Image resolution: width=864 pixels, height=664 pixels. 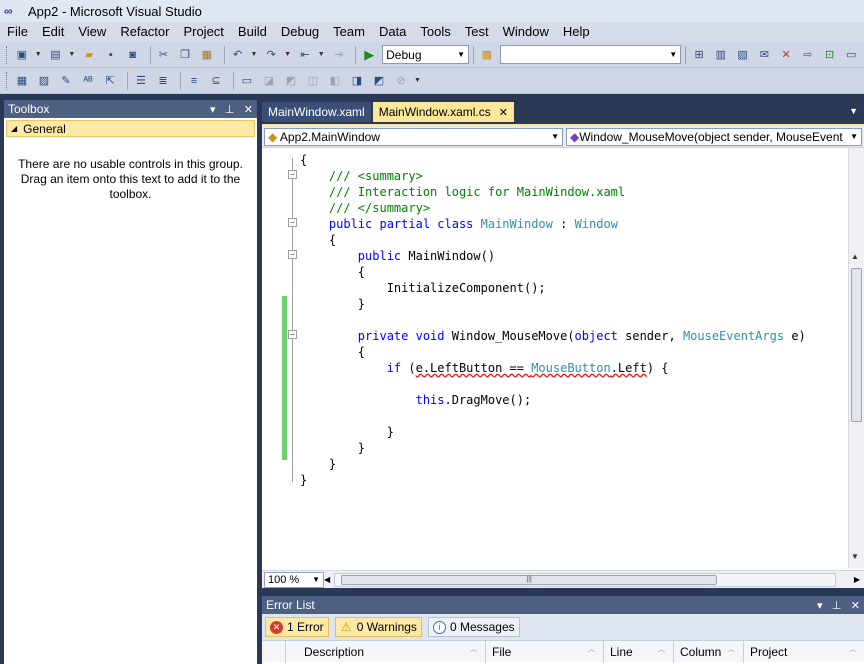 What do you see at coordinates (294, 579) in the screenshot?
I see `zoom-dropdown: 100 % ▼` at bounding box center [294, 579].